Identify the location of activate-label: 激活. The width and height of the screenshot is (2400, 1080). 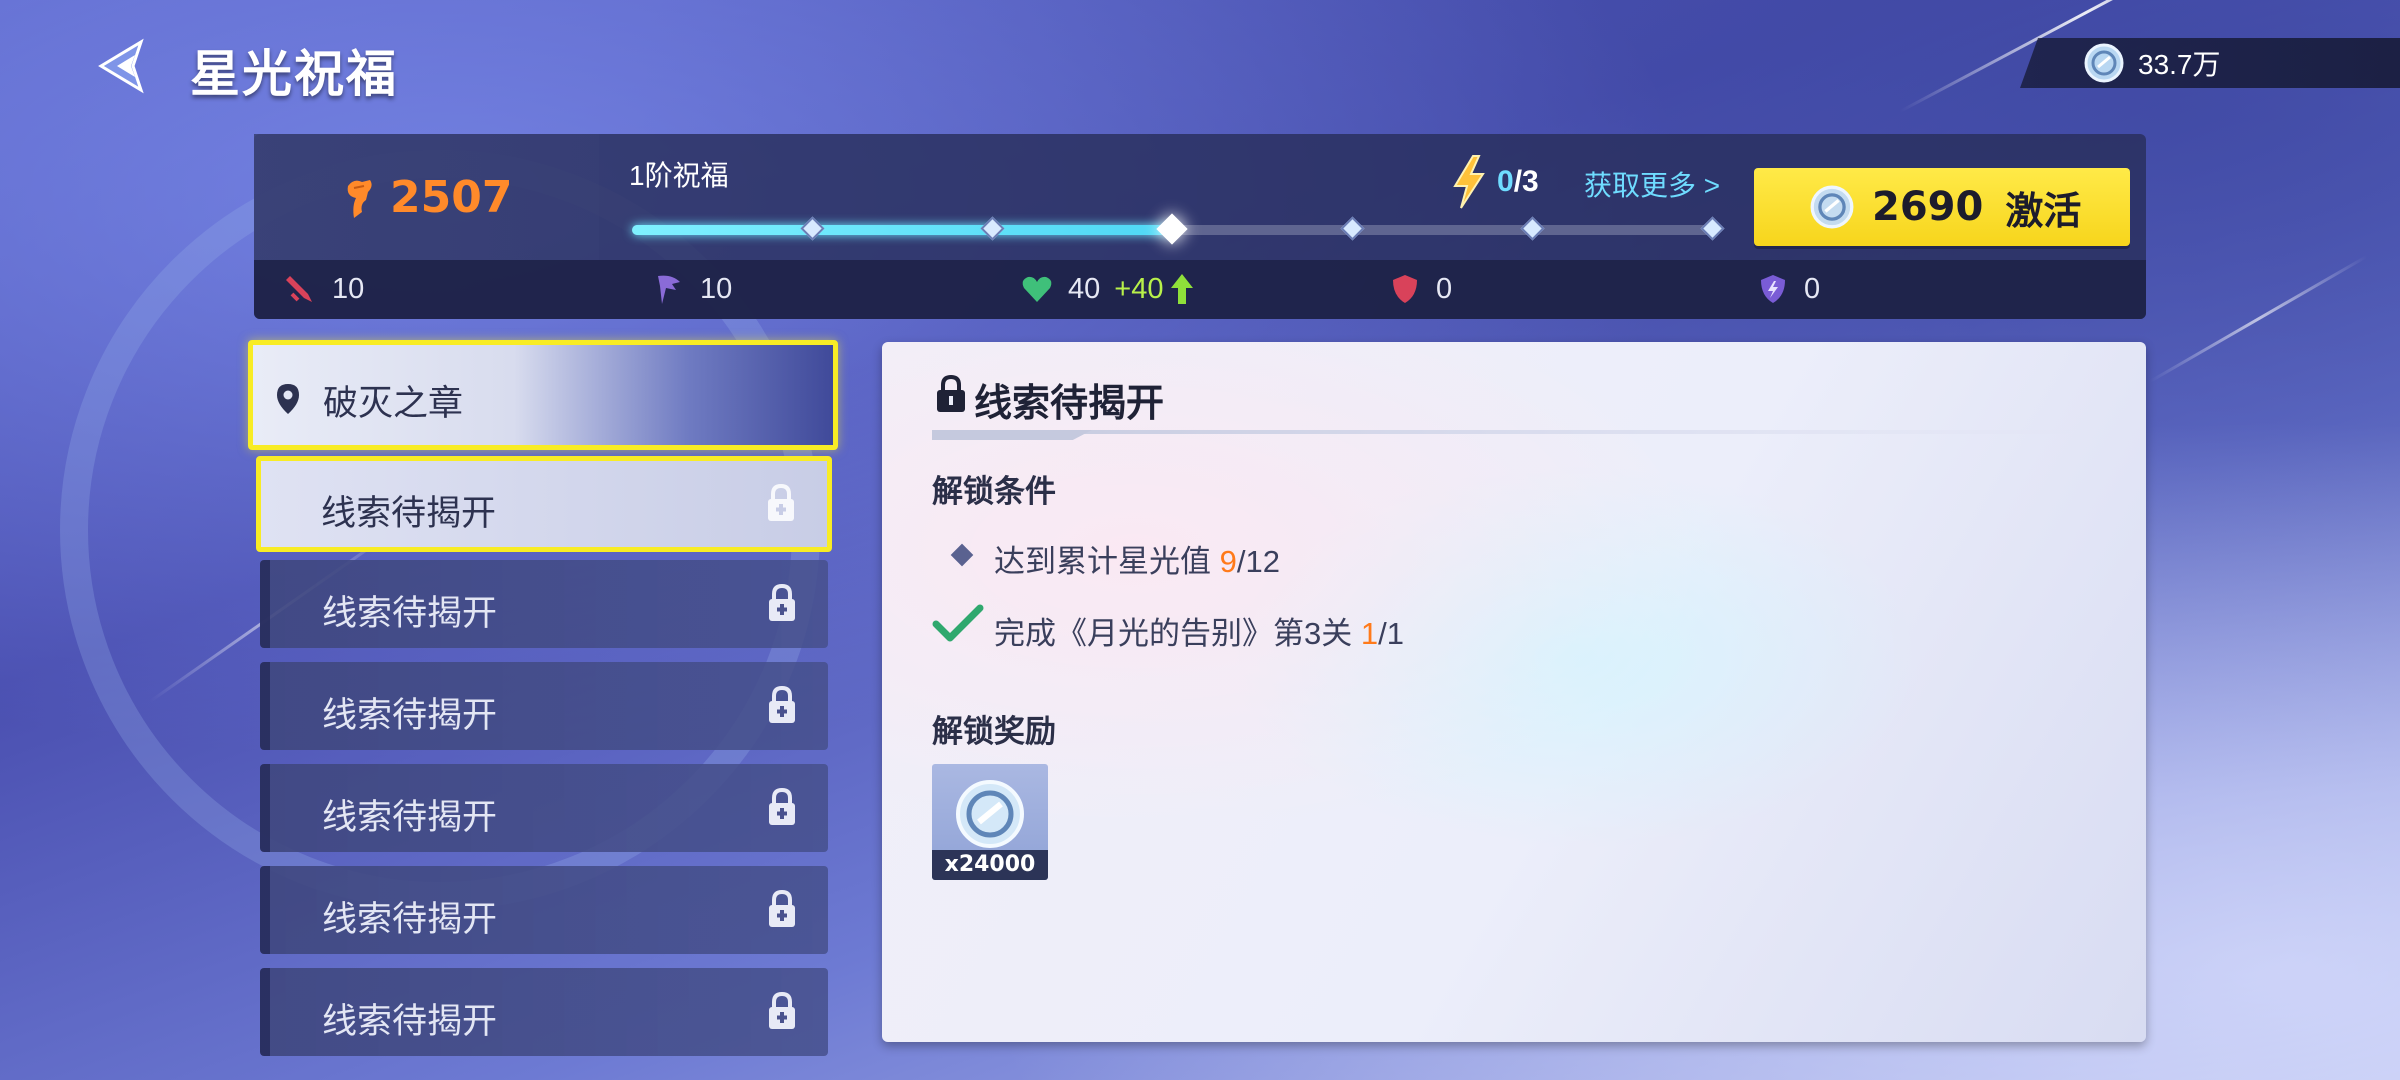
(2043, 211).